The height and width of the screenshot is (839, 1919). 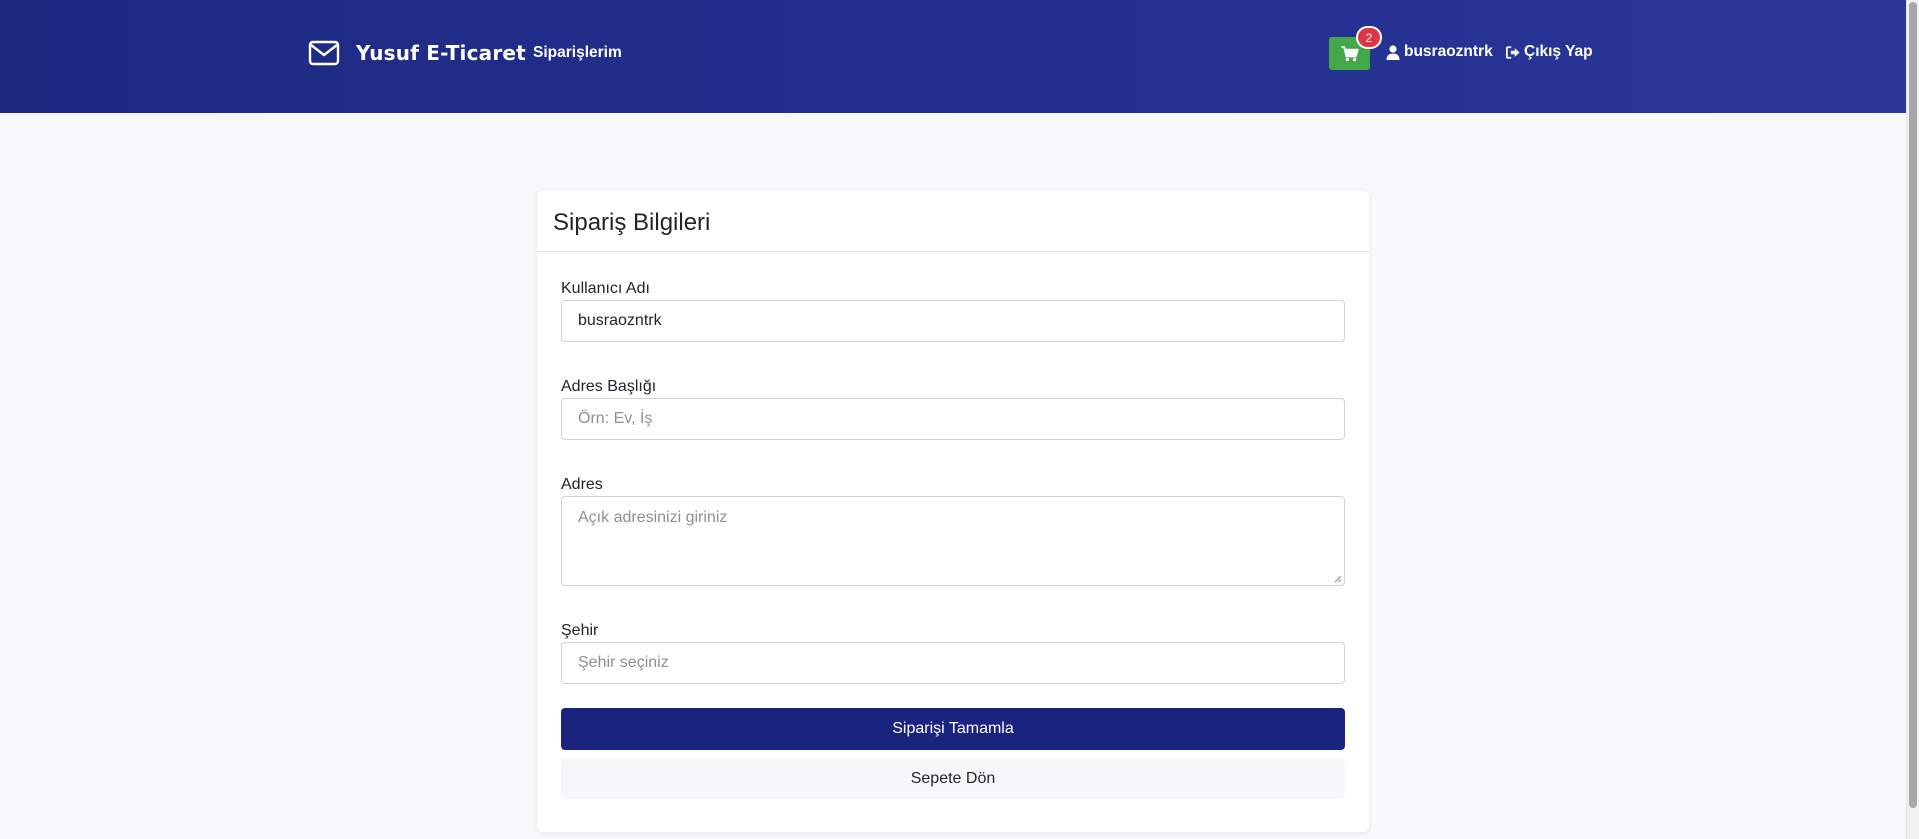 I want to click on address-textarea: Açık adresinizi giriniz, so click(x=953, y=541).